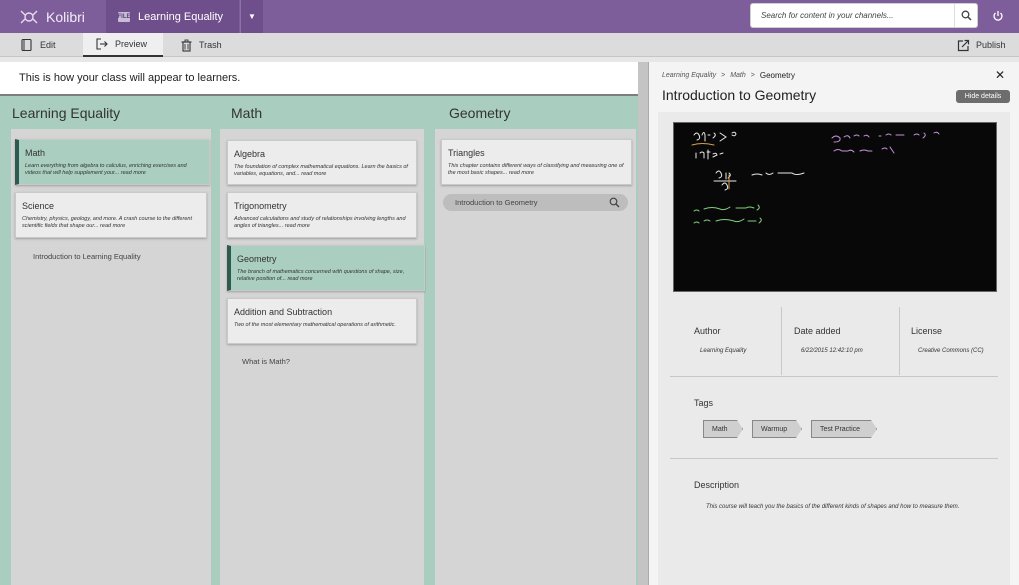  I want to click on toolbar: Edit Preview Trash Publish, so click(509, 45).